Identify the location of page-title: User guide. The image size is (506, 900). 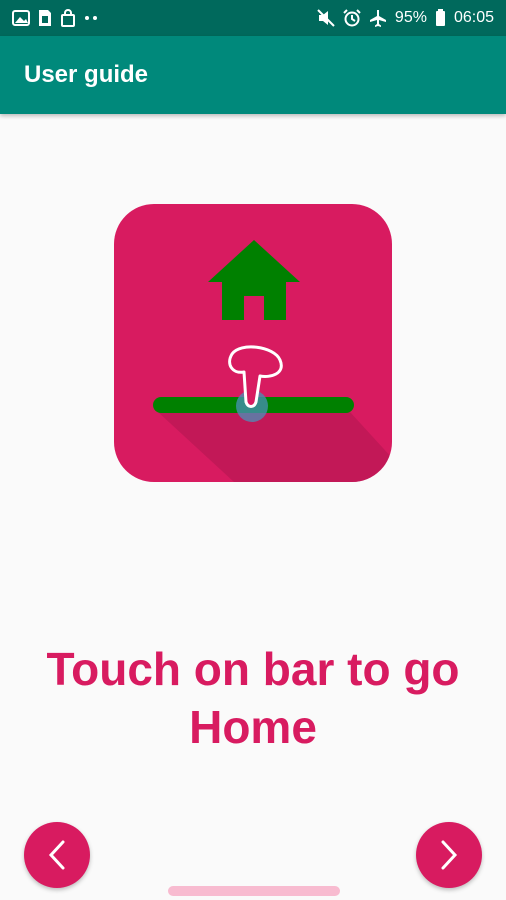
(86, 74).